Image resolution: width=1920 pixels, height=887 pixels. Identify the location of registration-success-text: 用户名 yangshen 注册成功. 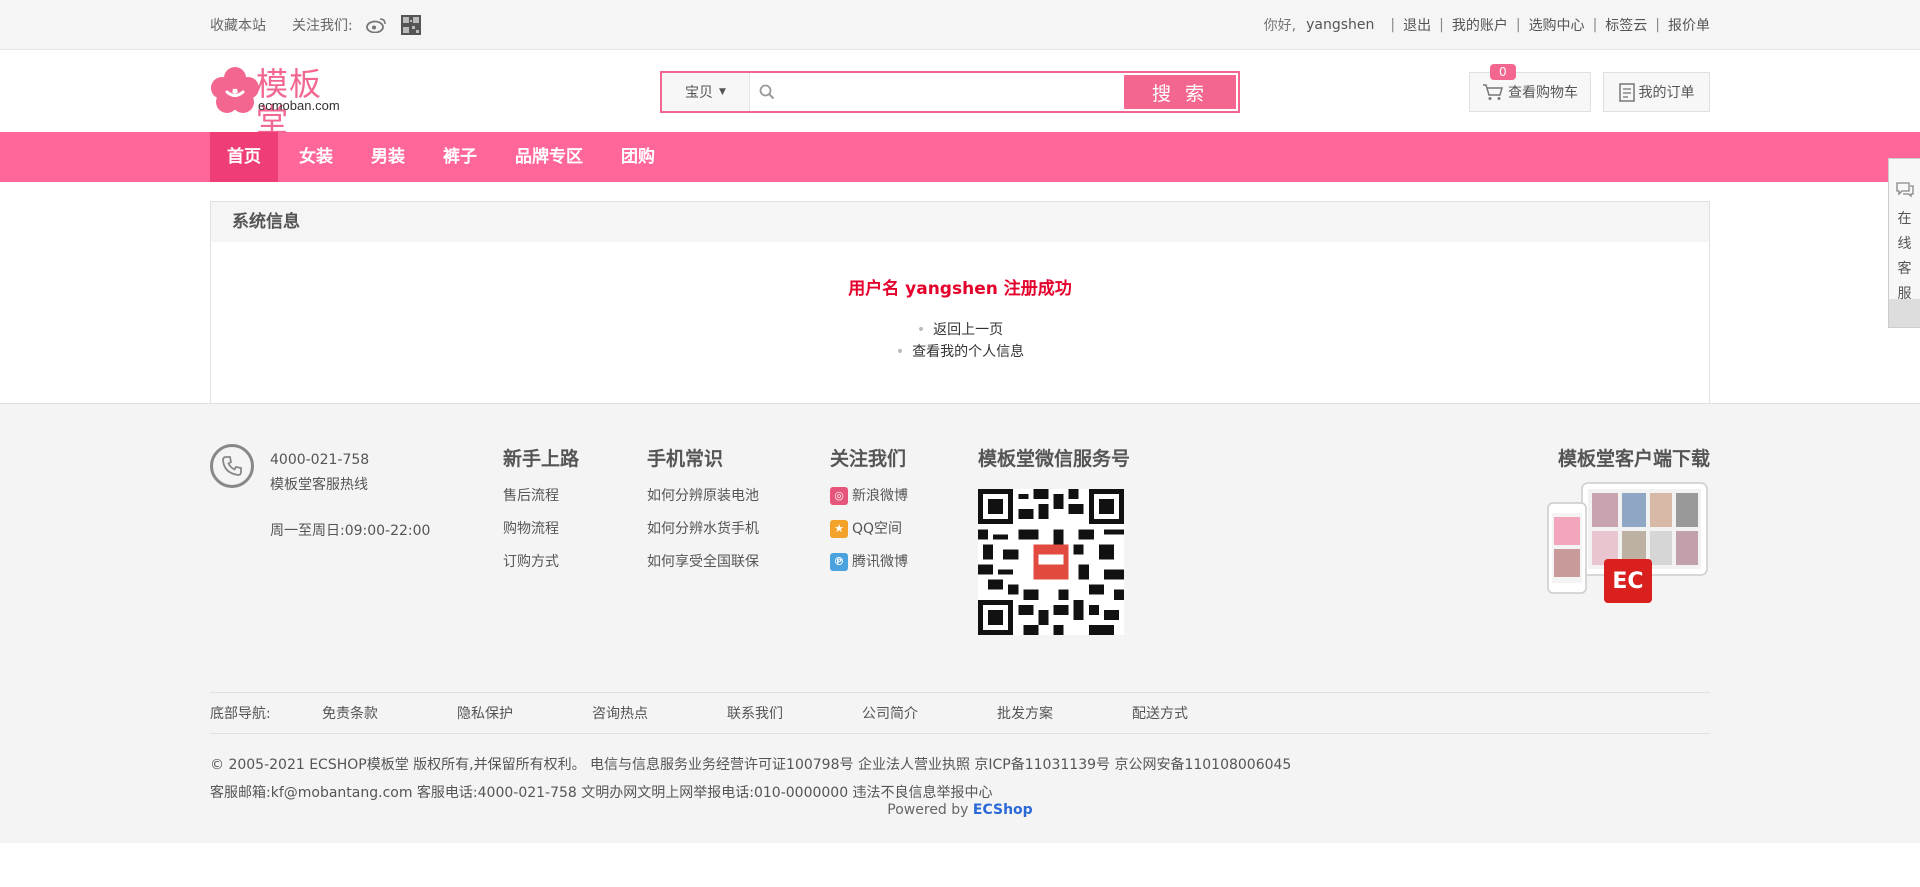
(960, 289).